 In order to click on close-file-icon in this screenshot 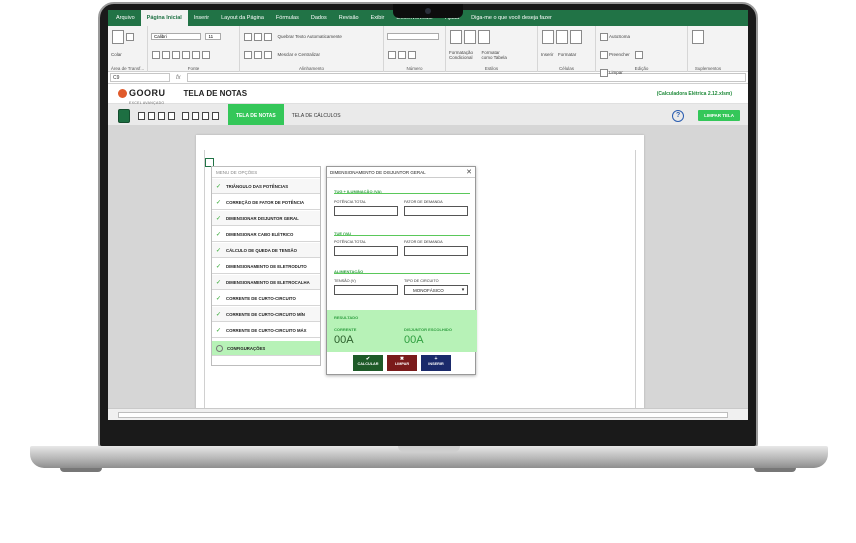, I will do `click(171, 115)`.